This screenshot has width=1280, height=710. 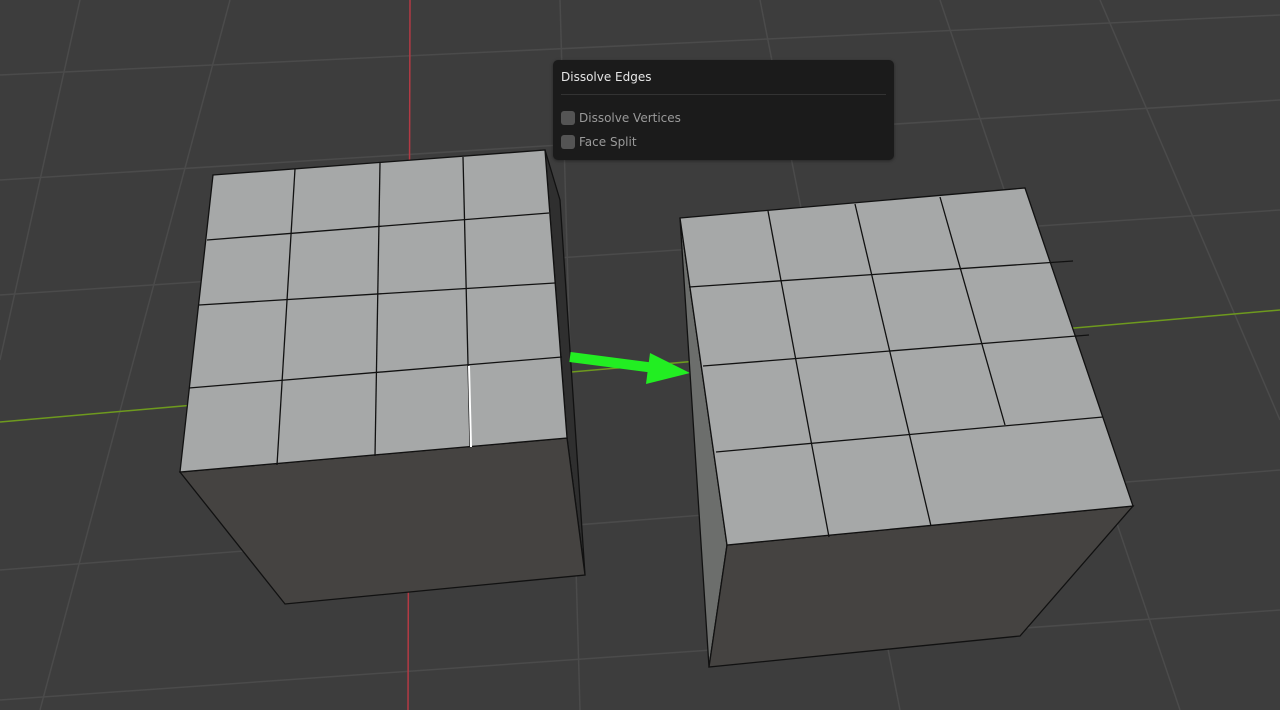 What do you see at coordinates (606, 77) in the screenshot?
I see `panel-title: Dissolve Edges` at bounding box center [606, 77].